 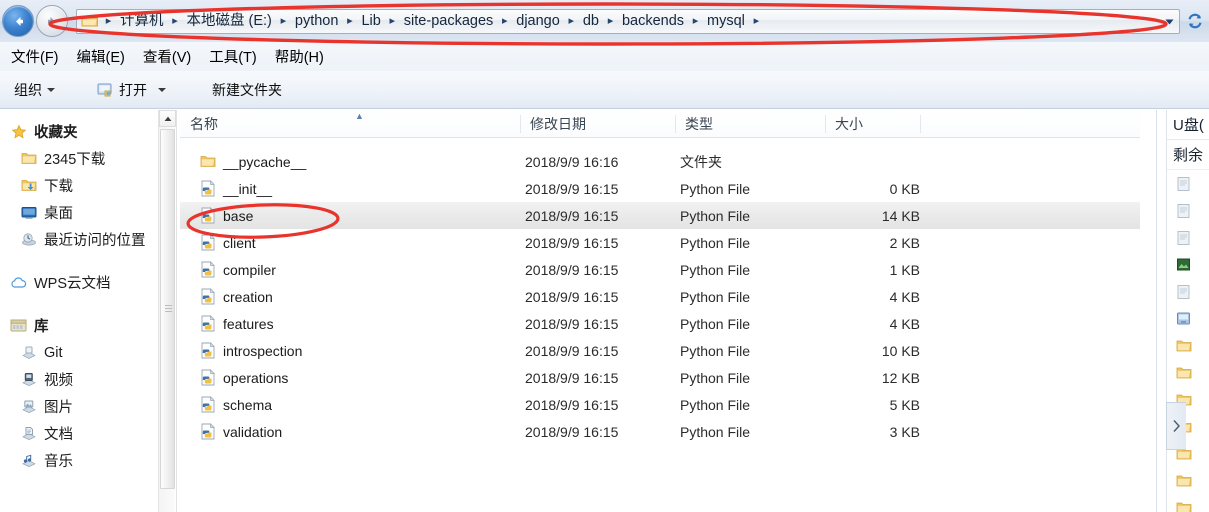 What do you see at coordinates (750, 124) in the screenshot?
I see `column-header-type: 类型` at bounding box center [750, 124].